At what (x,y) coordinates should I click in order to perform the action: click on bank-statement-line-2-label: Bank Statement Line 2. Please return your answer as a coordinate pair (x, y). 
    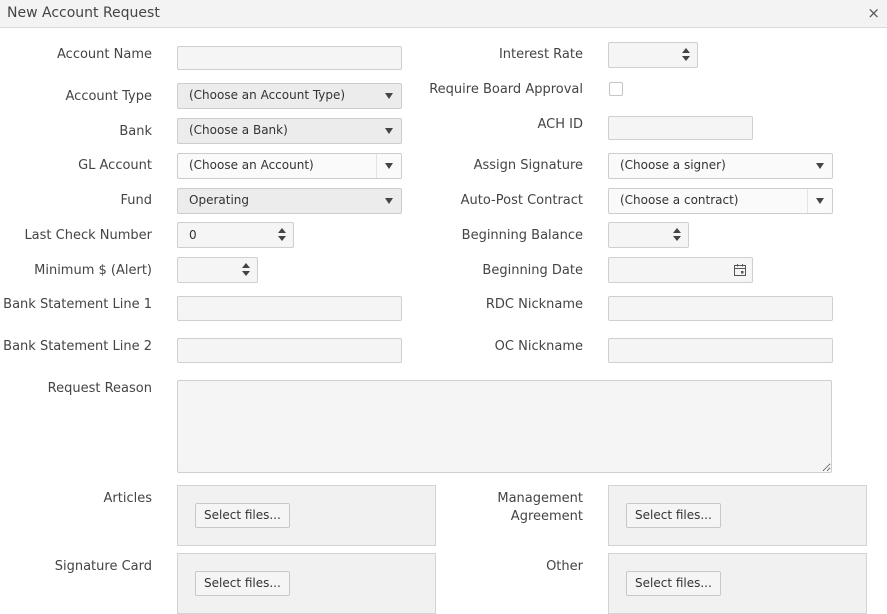
    Looking at the image, I should click on (77, 346).